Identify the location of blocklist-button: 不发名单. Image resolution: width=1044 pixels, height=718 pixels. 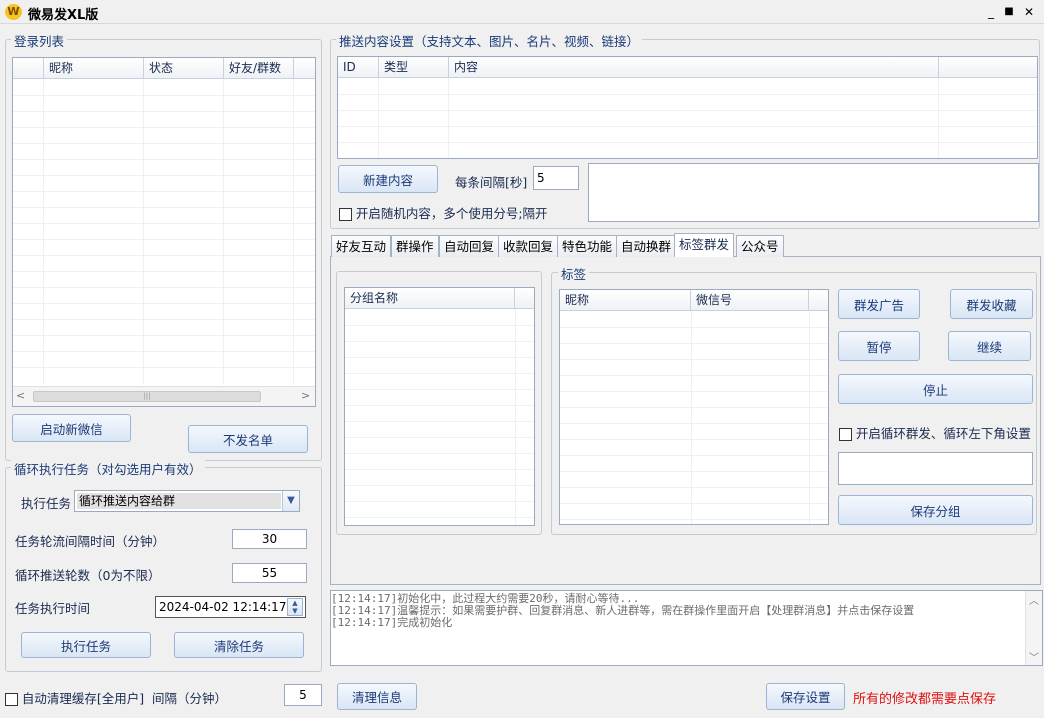
(248, 439).